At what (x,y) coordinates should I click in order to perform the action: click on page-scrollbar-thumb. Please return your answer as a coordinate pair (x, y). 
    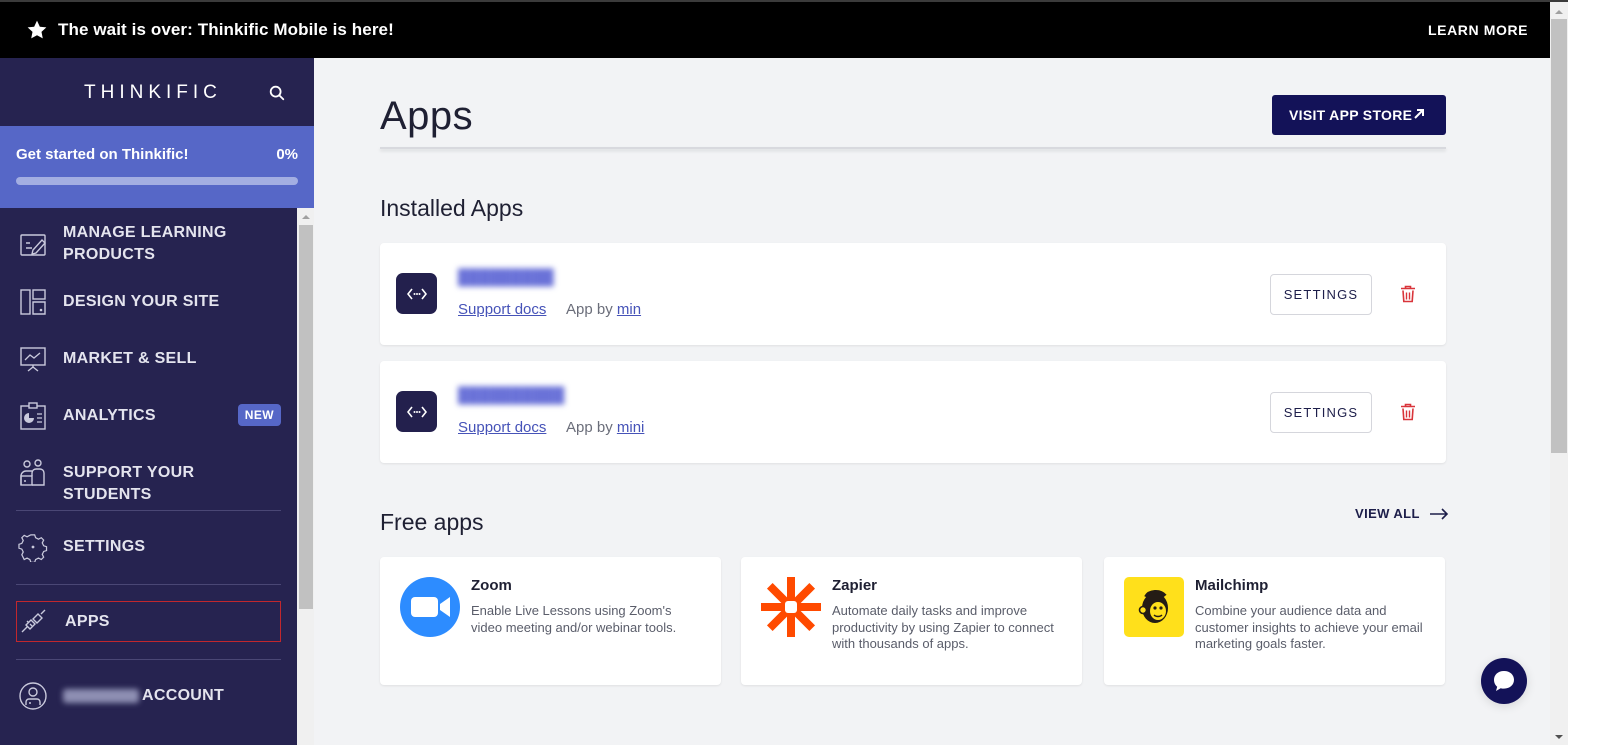
    Looking at the image, I should click on (1559, 236).